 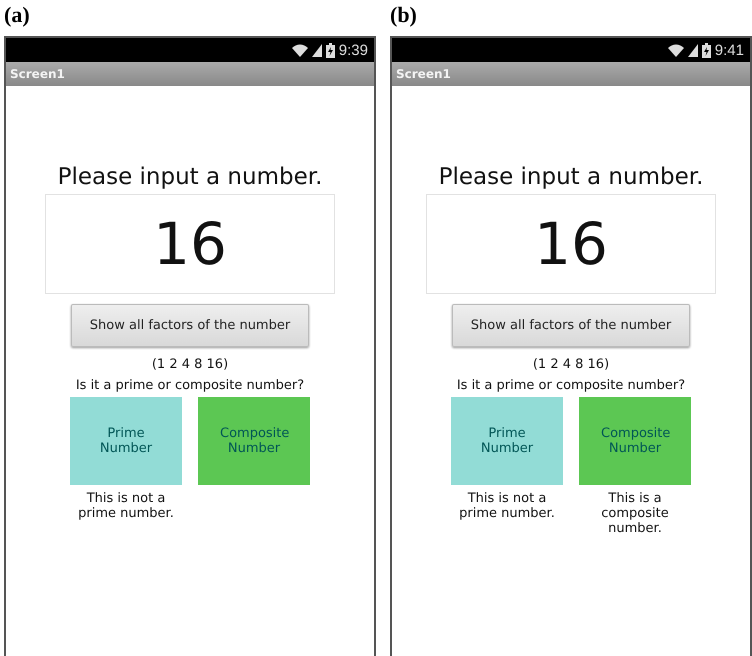 What do you see at coordinates (635, 513) in the screenshot?
I see `result-text: This is a composite number.` at bounding box center [635, 513].